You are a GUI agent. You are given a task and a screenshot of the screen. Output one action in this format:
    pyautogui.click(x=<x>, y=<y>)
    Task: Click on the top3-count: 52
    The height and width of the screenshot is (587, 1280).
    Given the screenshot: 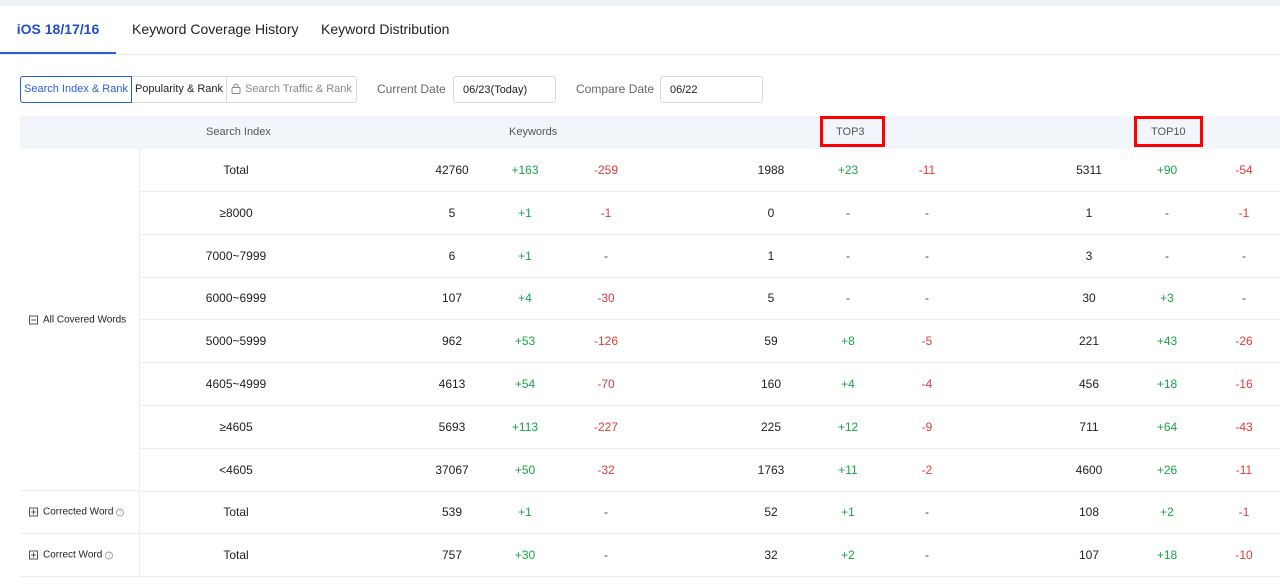 What is the action you would take?
    pyautogui.click(x=771, y=512)
    